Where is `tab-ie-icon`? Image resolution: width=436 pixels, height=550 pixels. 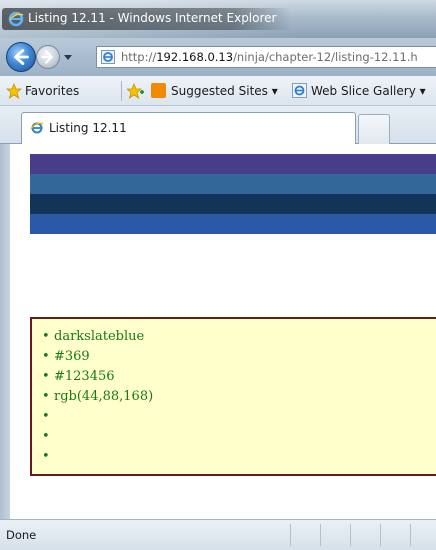
tab-ie-icon is located at coordinates (37, 128).